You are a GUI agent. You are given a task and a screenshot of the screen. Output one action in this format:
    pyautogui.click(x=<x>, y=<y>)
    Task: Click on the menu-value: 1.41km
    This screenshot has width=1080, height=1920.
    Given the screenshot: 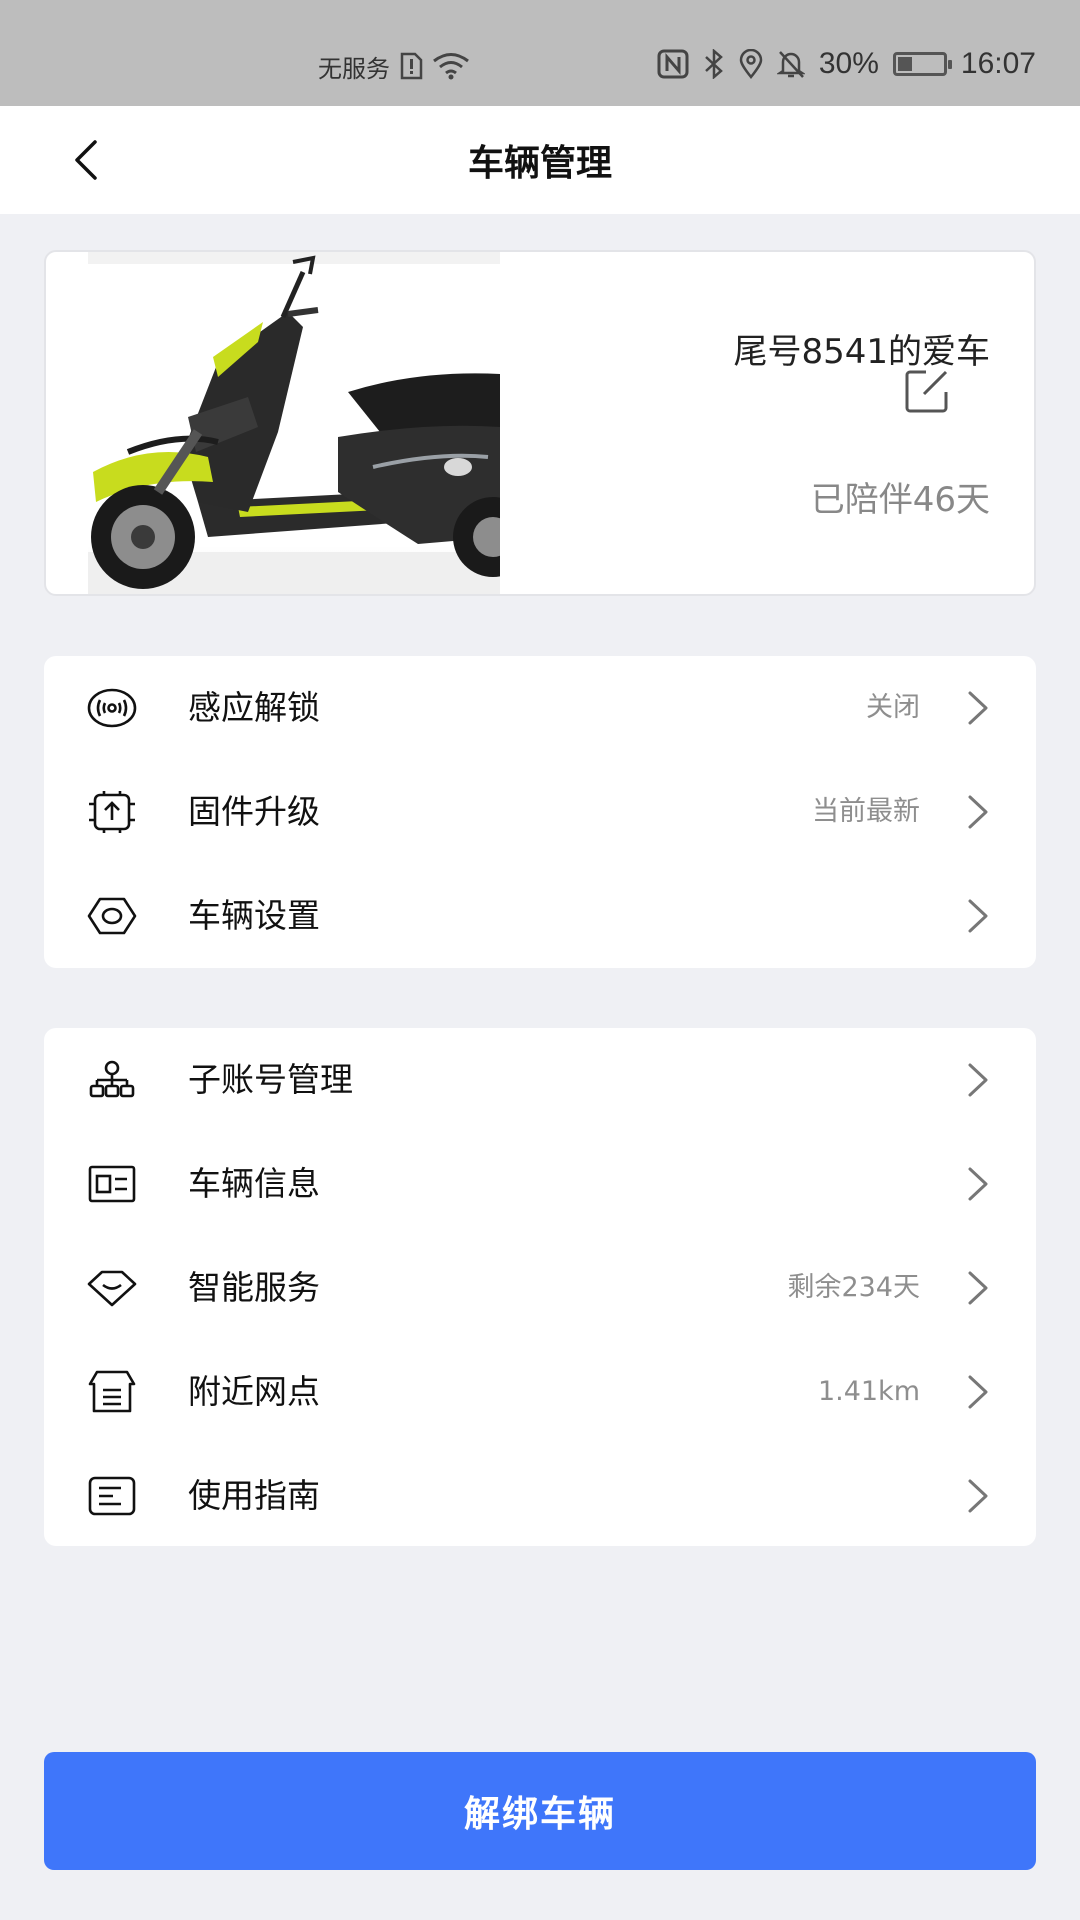 What is the action you would take?
    pyautogui.click(x=868, y=1391)
    